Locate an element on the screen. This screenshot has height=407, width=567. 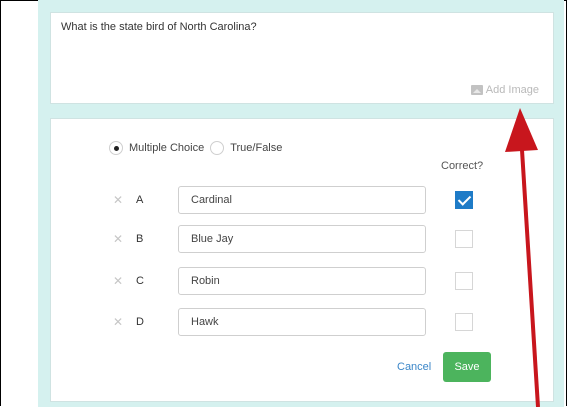
answer-input-c is located at coordinates (302, 281).